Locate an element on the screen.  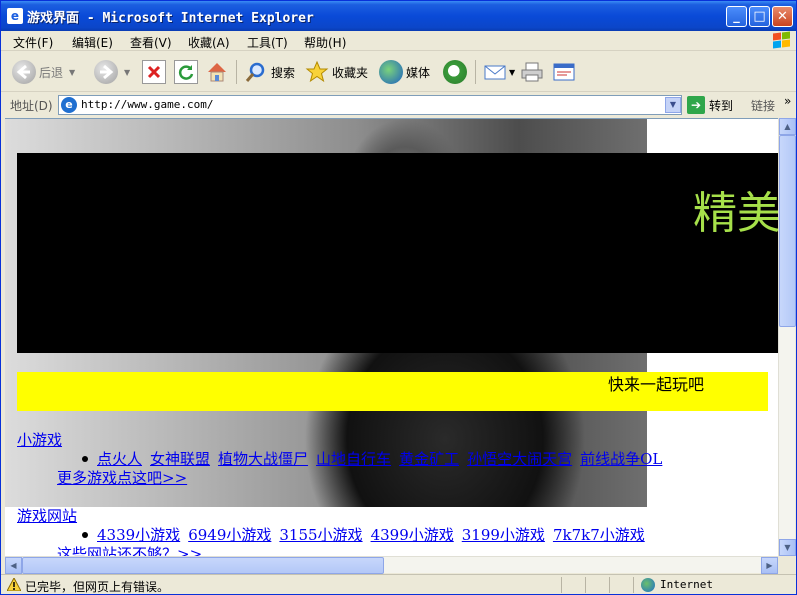
site-link: 4339小游戏 is located at coordinates (138, 534).